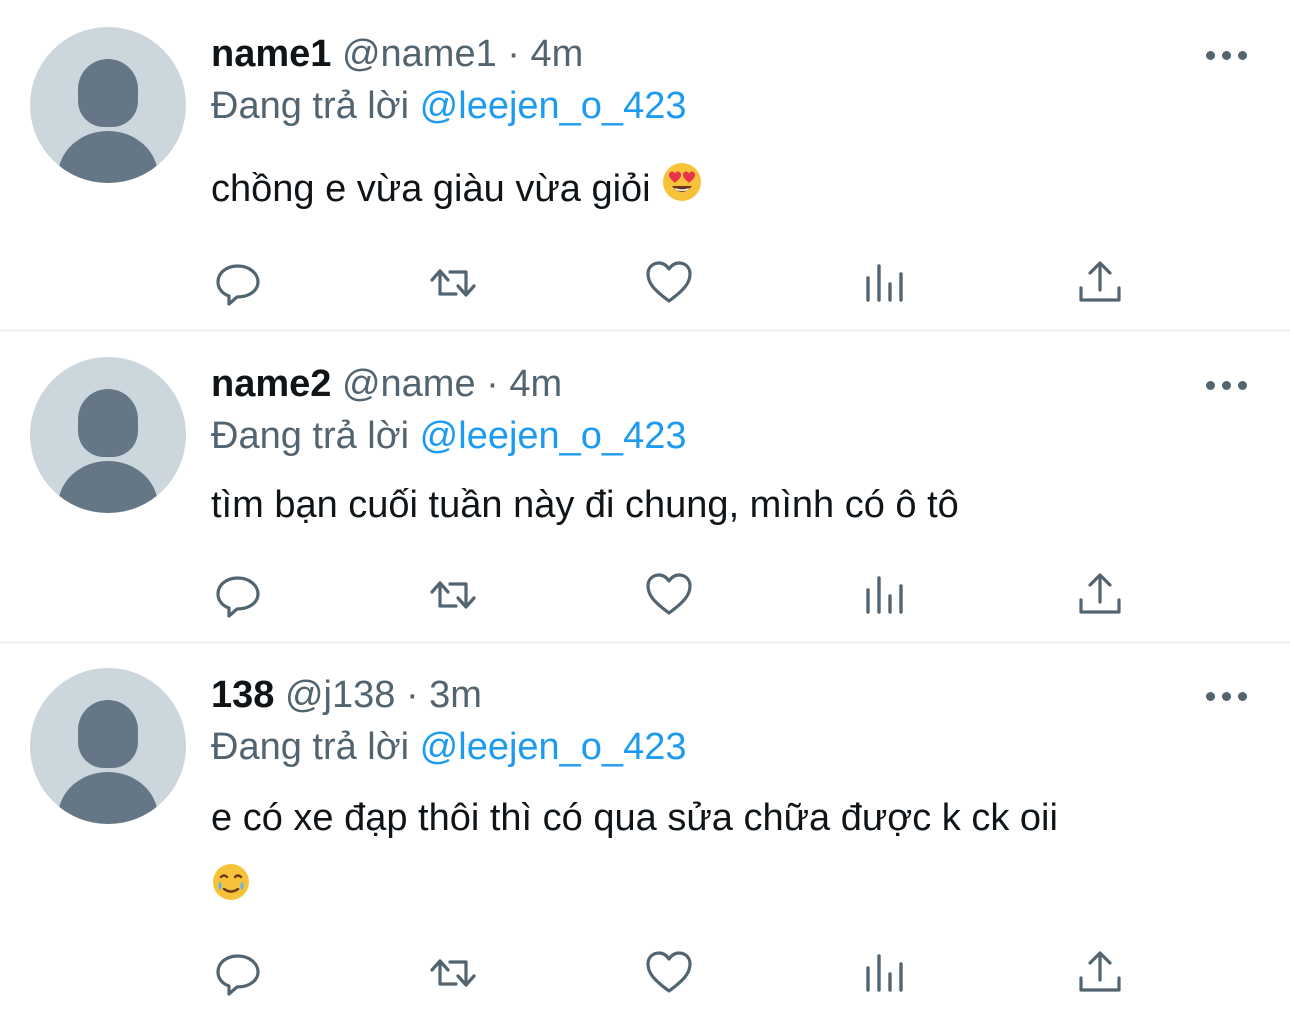  Describe the element at coordinates (682, 190) in the screenshot. I see `heart-eyes-emoji` at that location.